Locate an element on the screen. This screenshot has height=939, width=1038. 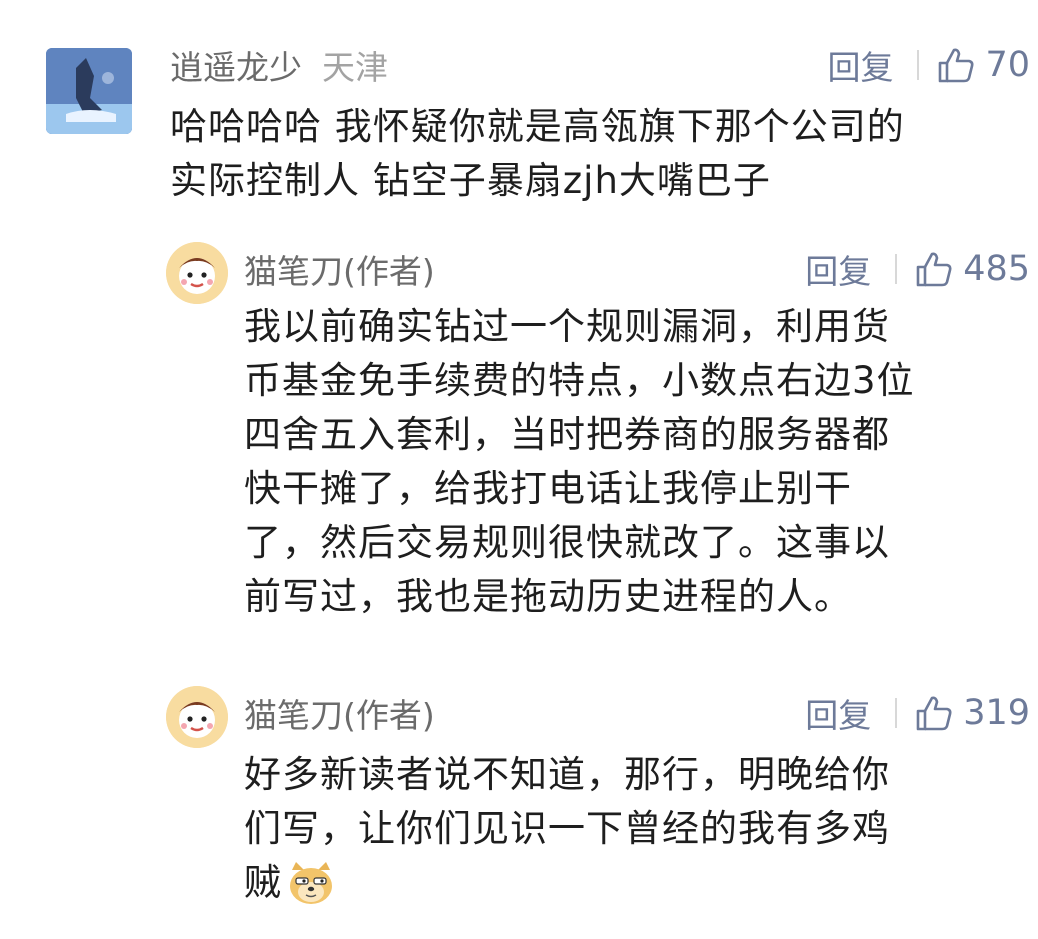
comment-actions: 回复 319 is located at coordinates (917, 713).